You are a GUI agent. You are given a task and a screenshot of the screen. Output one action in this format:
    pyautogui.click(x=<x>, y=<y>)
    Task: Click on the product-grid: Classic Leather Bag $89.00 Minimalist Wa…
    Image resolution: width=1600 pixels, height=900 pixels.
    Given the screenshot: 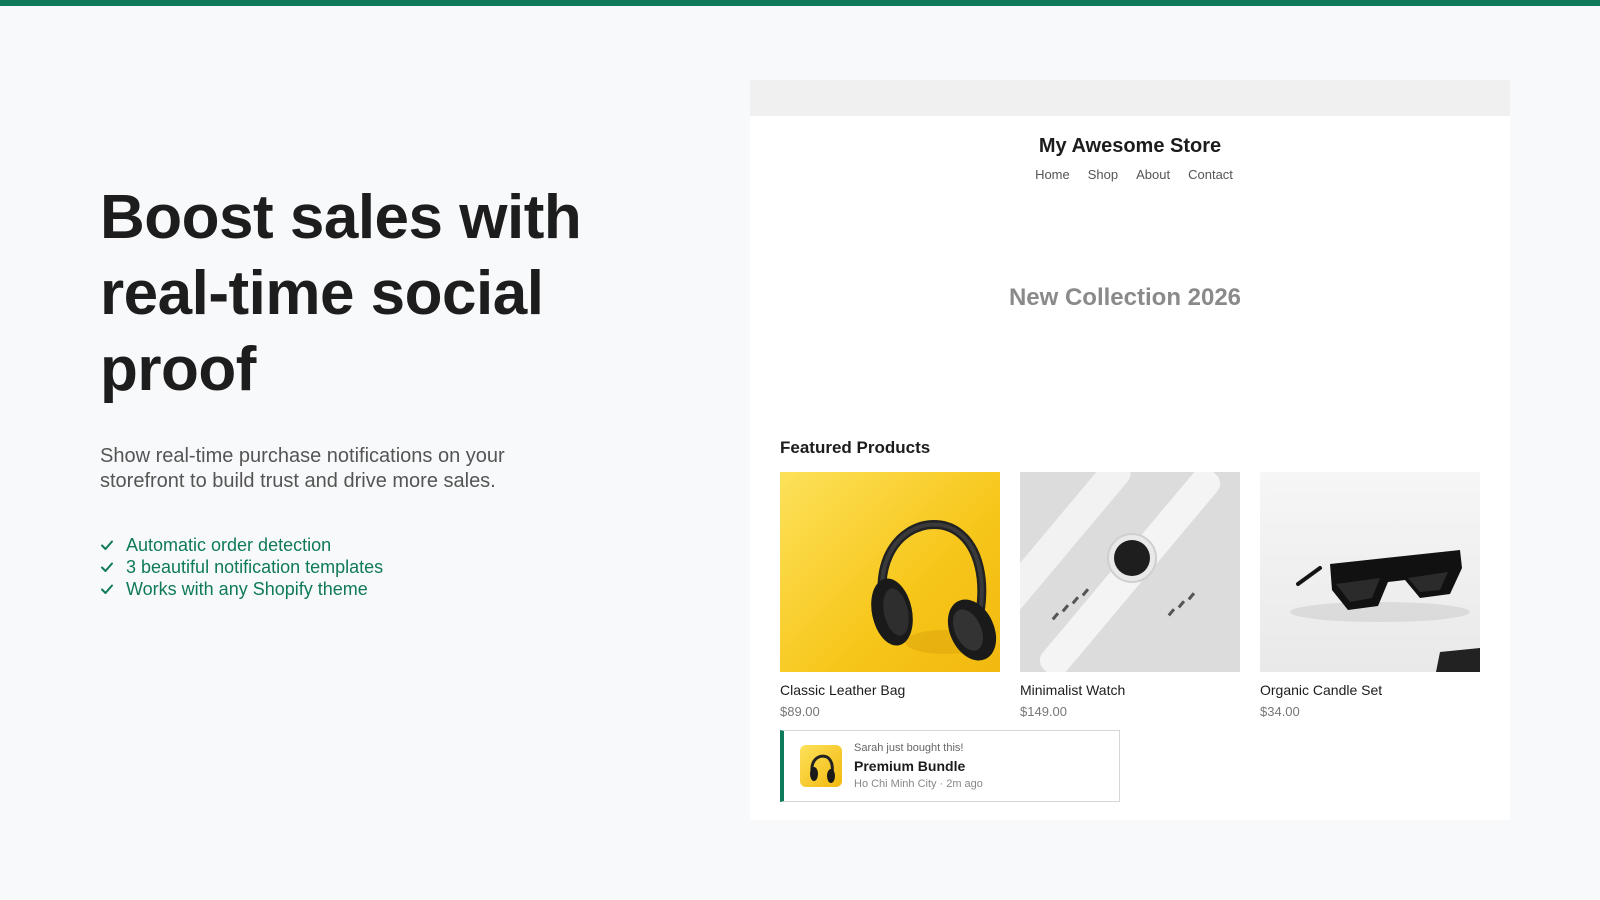 What is the action you would take?
    pyautogui.click(x=1130, y=595)
    